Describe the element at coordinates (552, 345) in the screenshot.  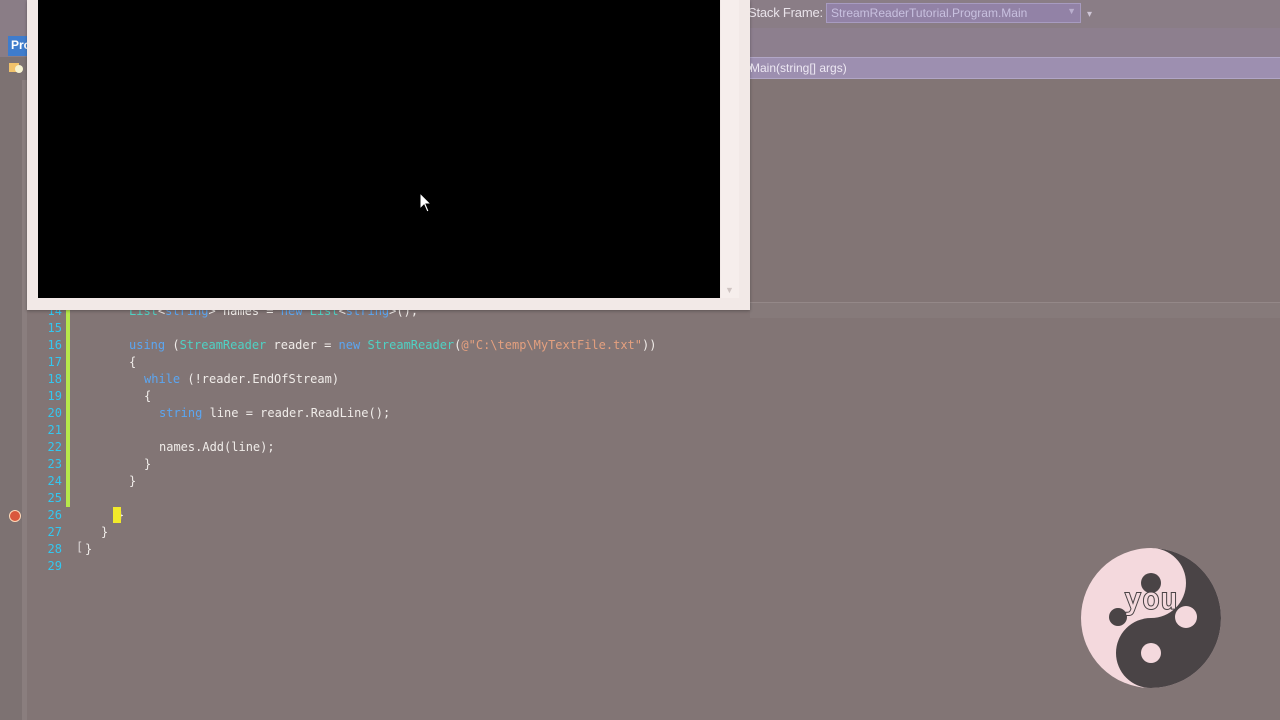
I see `code-token: @"C:\temp\MyTextFile.txt"` at that location.